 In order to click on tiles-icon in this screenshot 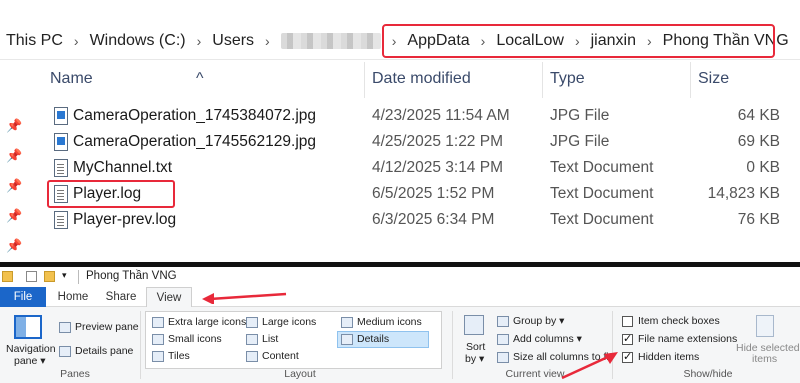, I will do `click(158, 356)`.